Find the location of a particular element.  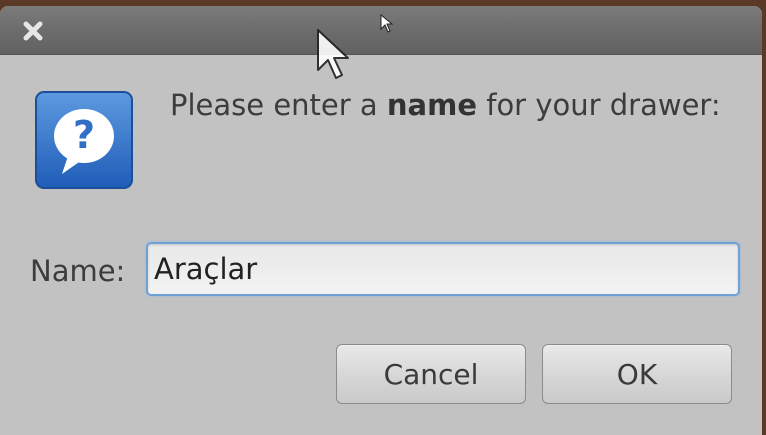

question-icon: ? is located at coordinates (84, 140).